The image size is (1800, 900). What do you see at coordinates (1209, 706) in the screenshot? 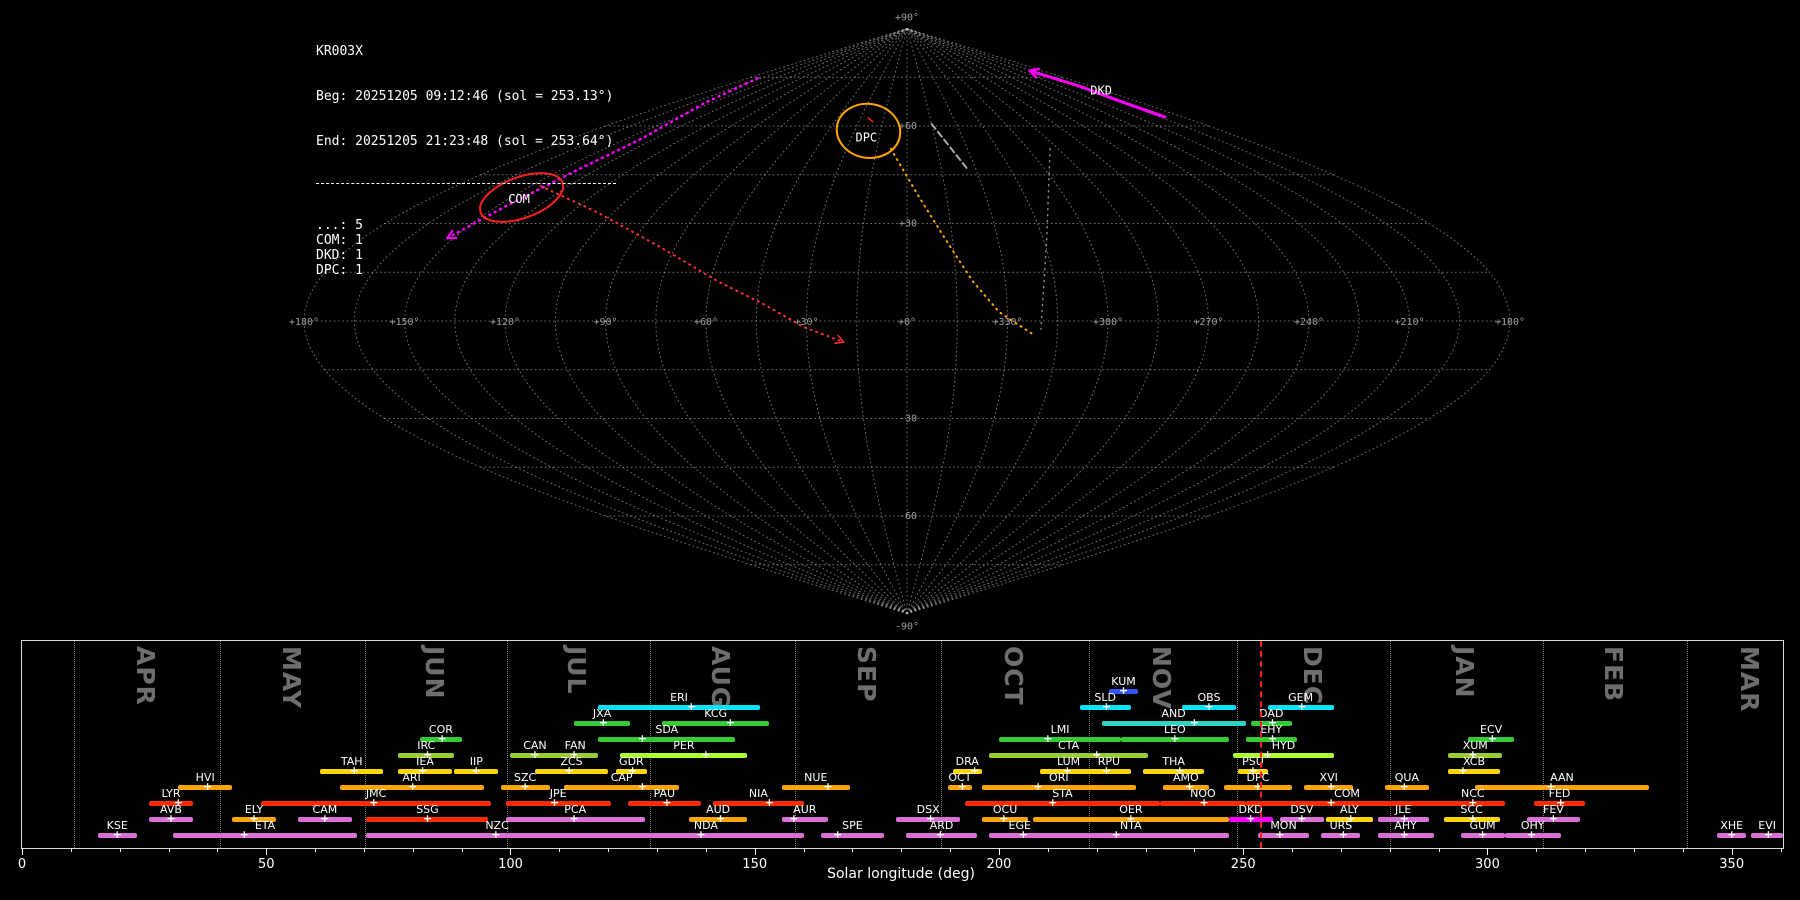
I see `shower-peak-obs: +` at bounding box center [1209, 706].